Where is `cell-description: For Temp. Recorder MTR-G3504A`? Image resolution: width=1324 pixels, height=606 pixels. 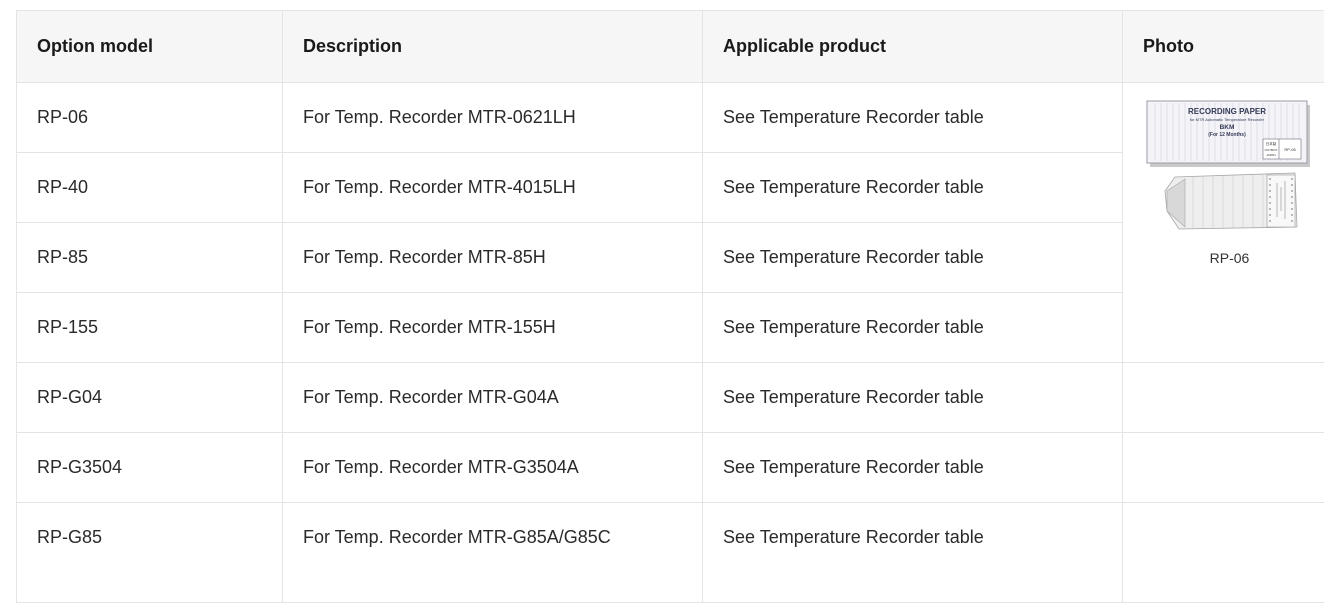
cell-description: For Temp. Recorder MTR-G3504A is located at coordinates (492, 467).